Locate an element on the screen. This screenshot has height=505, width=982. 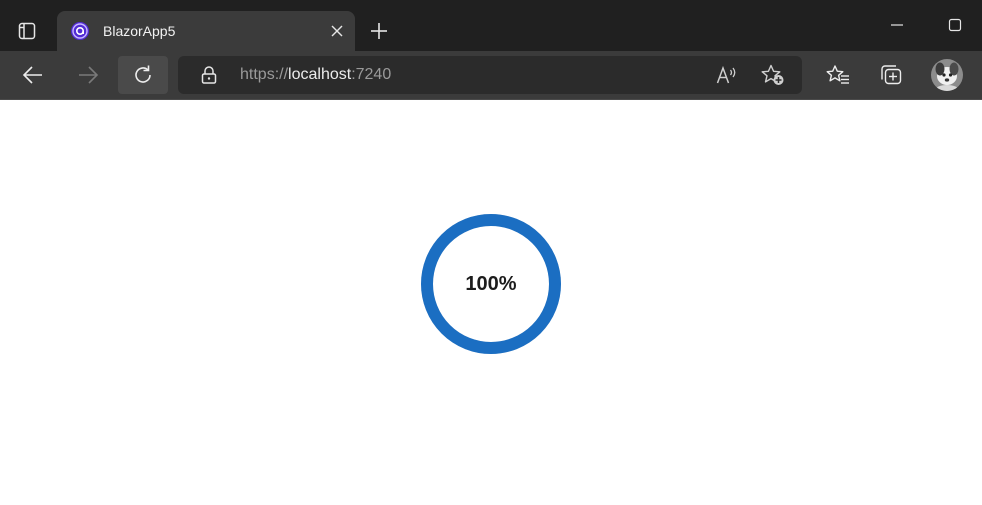
read-aloud-button is located at coordinates (727, 75).